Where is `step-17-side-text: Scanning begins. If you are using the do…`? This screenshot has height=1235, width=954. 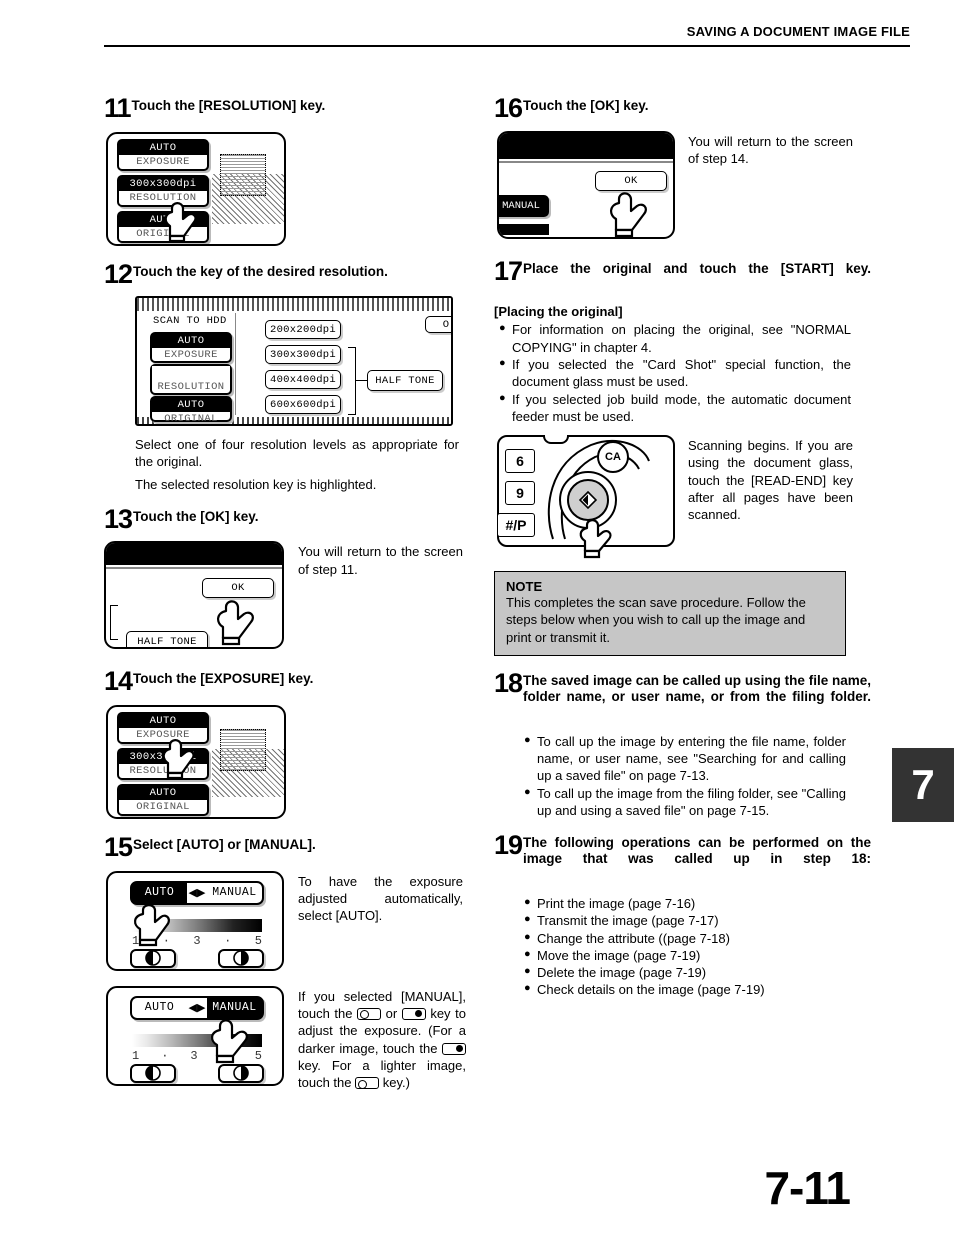 step-17-side-text: Scanning begins. If you are using the do… is located at coordinates (770, 480).